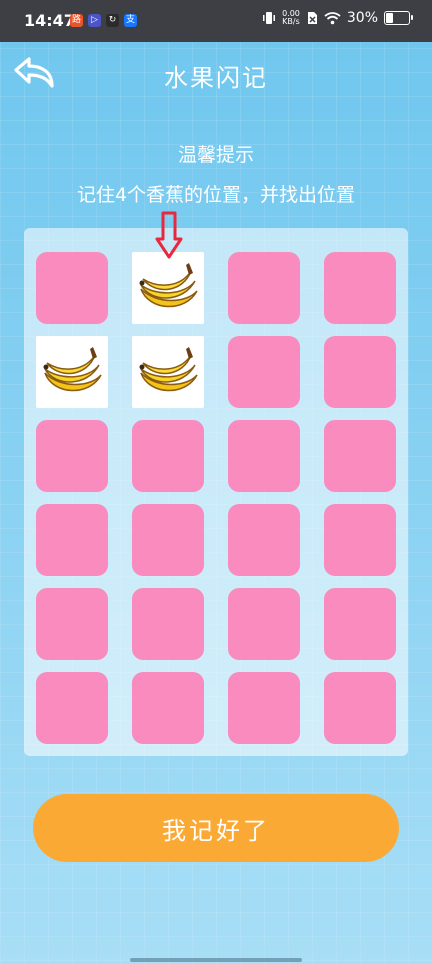  Describe the element at coordinates (169, 235) in the screenshot. I see `down-arrow-marker-icon` at that location.